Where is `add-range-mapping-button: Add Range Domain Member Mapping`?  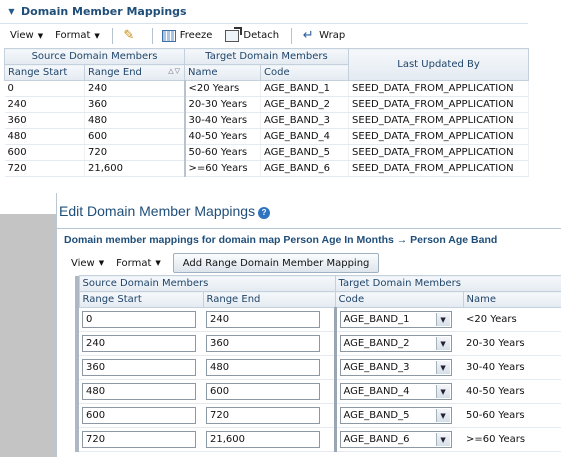
add-range-mapping-button: Add Range Domain Member Mapping is located at coordinates (276, 263).